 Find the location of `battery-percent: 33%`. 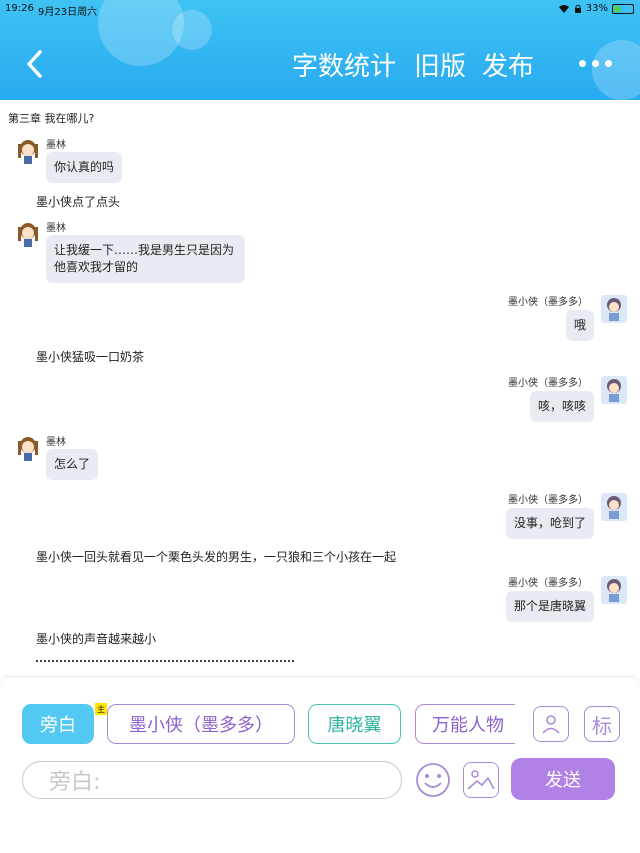

battery-percent: 33% is located at coordinates (596, 8).